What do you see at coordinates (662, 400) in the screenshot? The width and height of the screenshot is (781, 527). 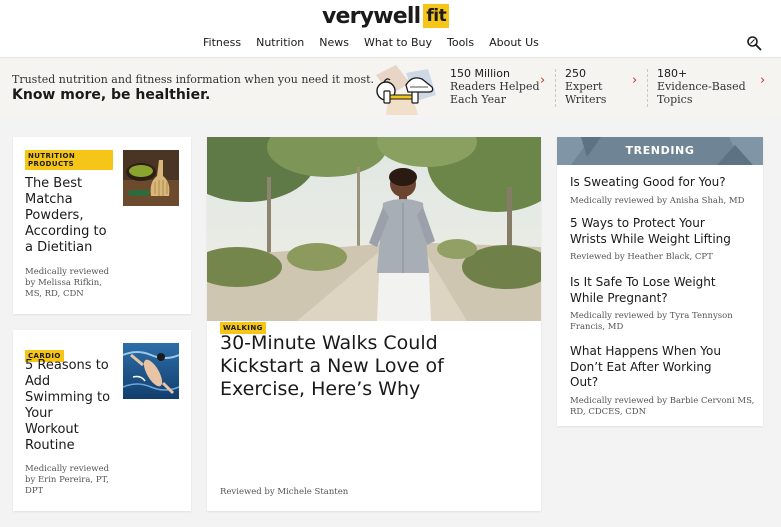 I see `byline-line: Medically reviewed by Barbie Cervoni MS,` at bounding box center [662, 400].